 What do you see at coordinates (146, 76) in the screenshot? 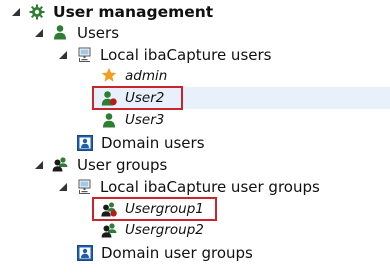
I see `tree-label-admin: admin` at bounding box center [146, 76].